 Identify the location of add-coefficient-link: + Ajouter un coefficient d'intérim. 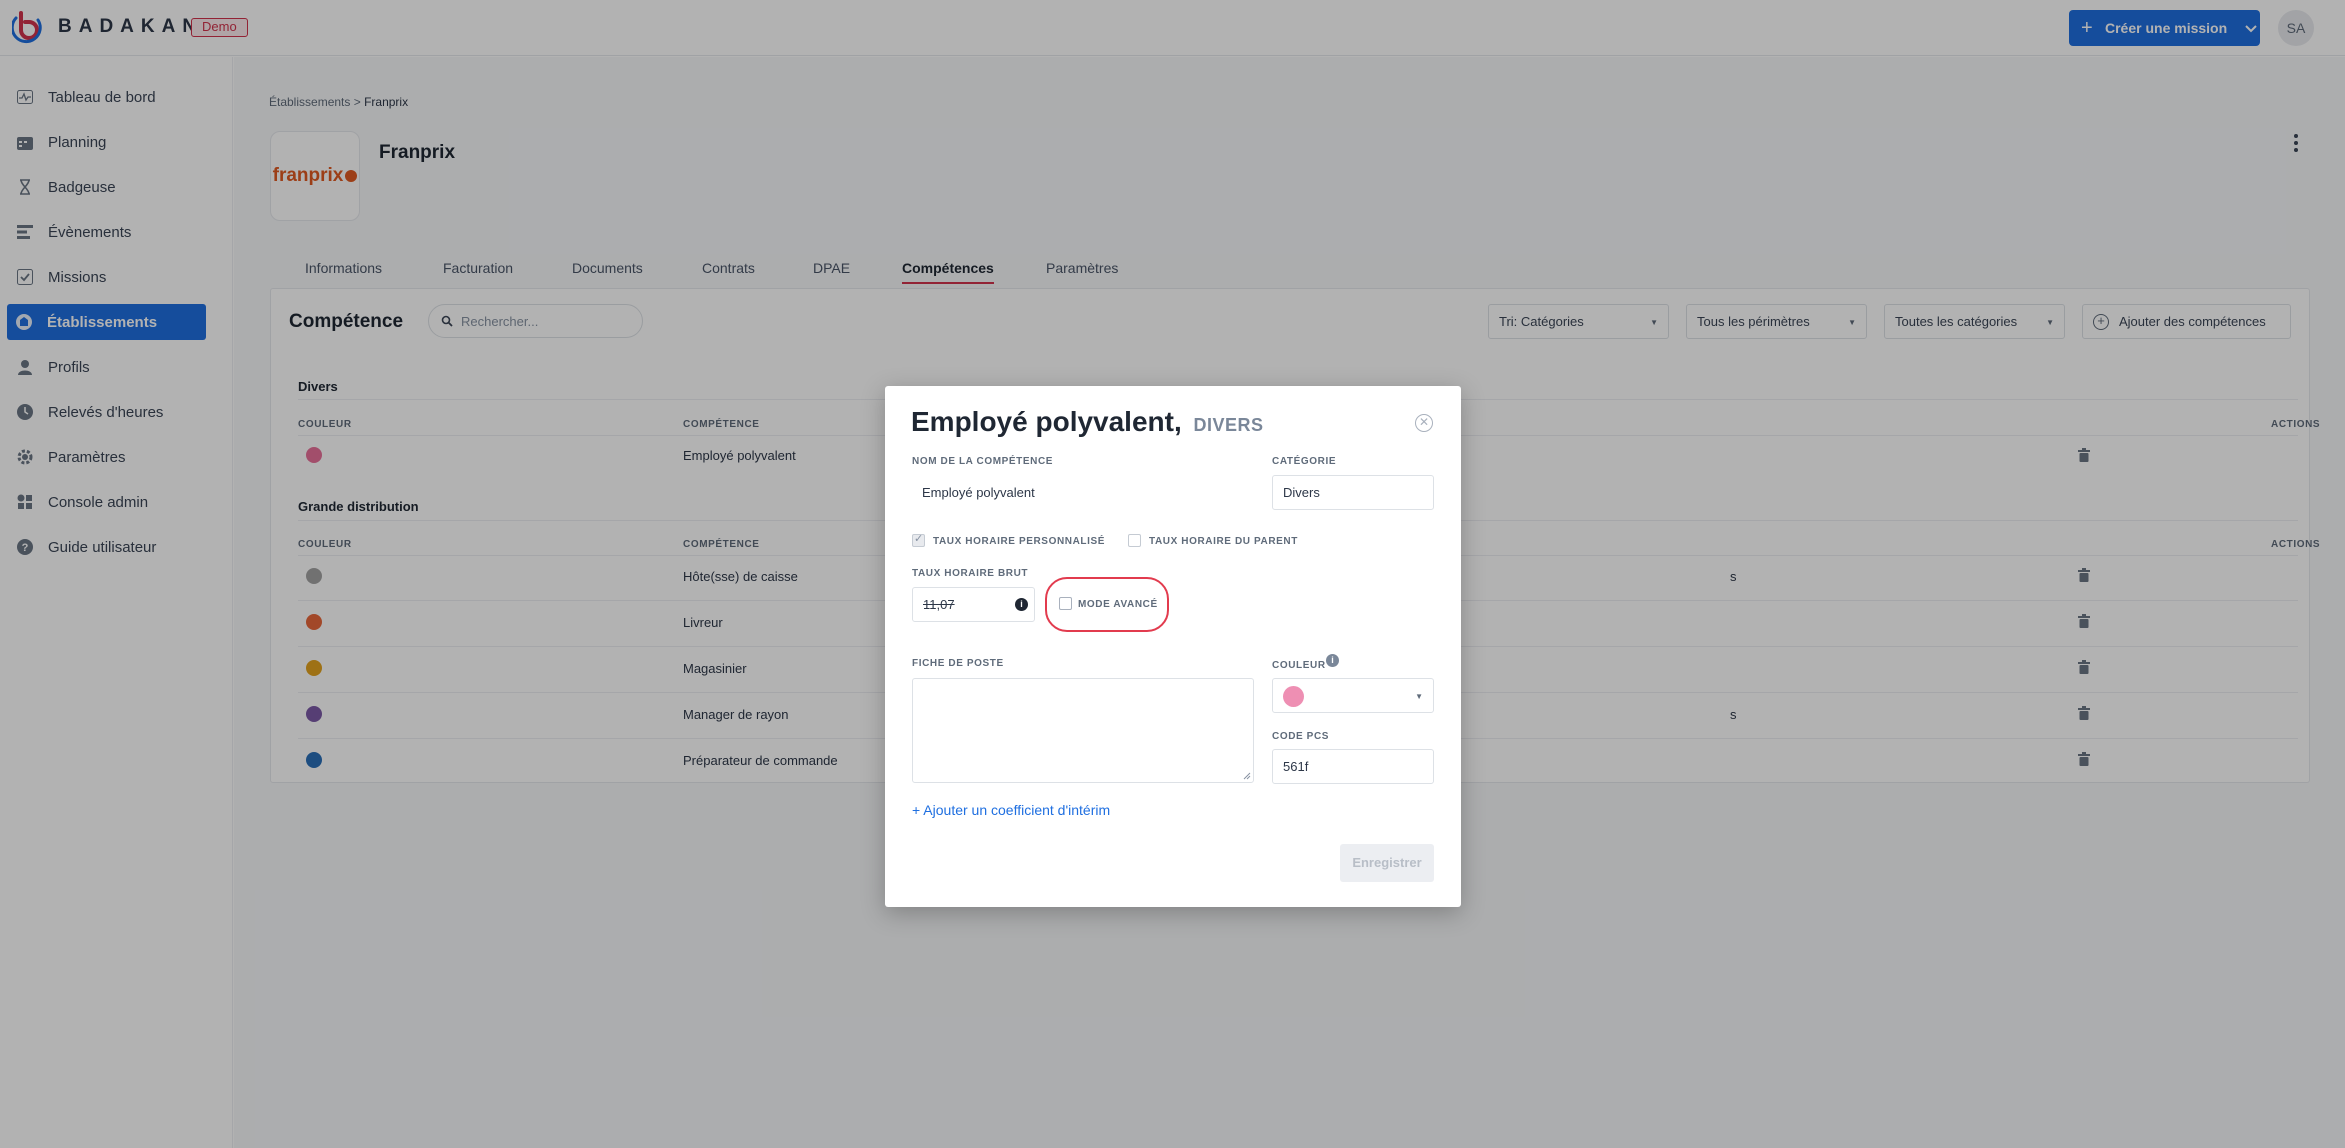
(1011, 810).